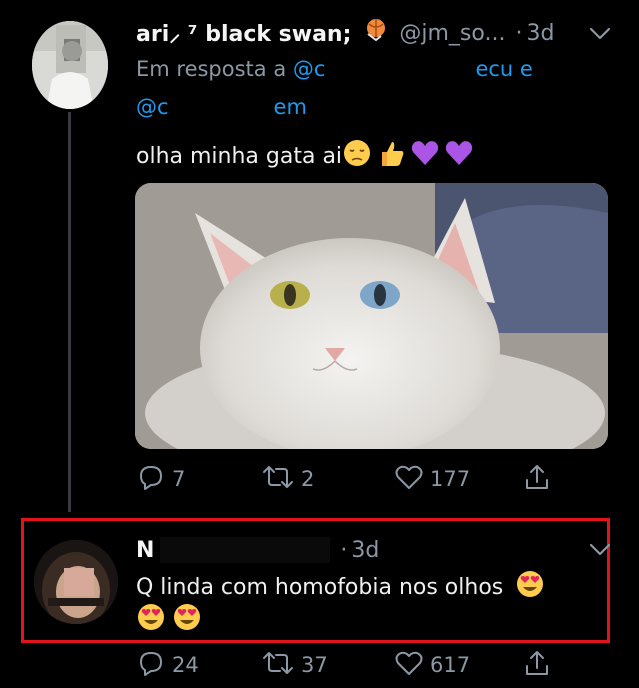 This screenshot has height=688, width=639. What do you see at coordinates (179, 479) in the screenshot?
I see `reply-count: 7` at bounding box center [179, 479].